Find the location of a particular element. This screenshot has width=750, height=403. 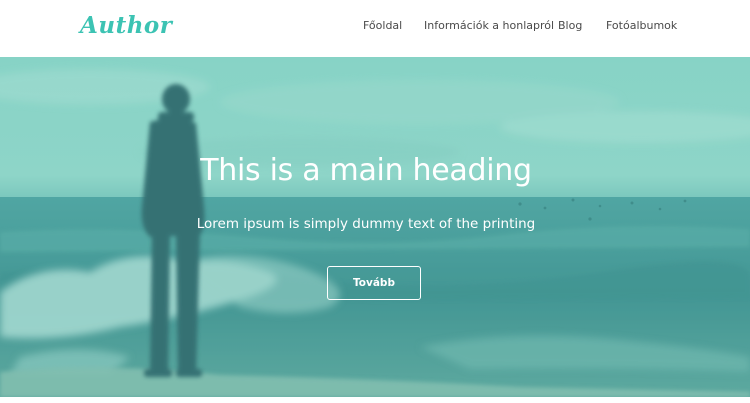

more-button: Tovább is located at coordinates (374, 283).